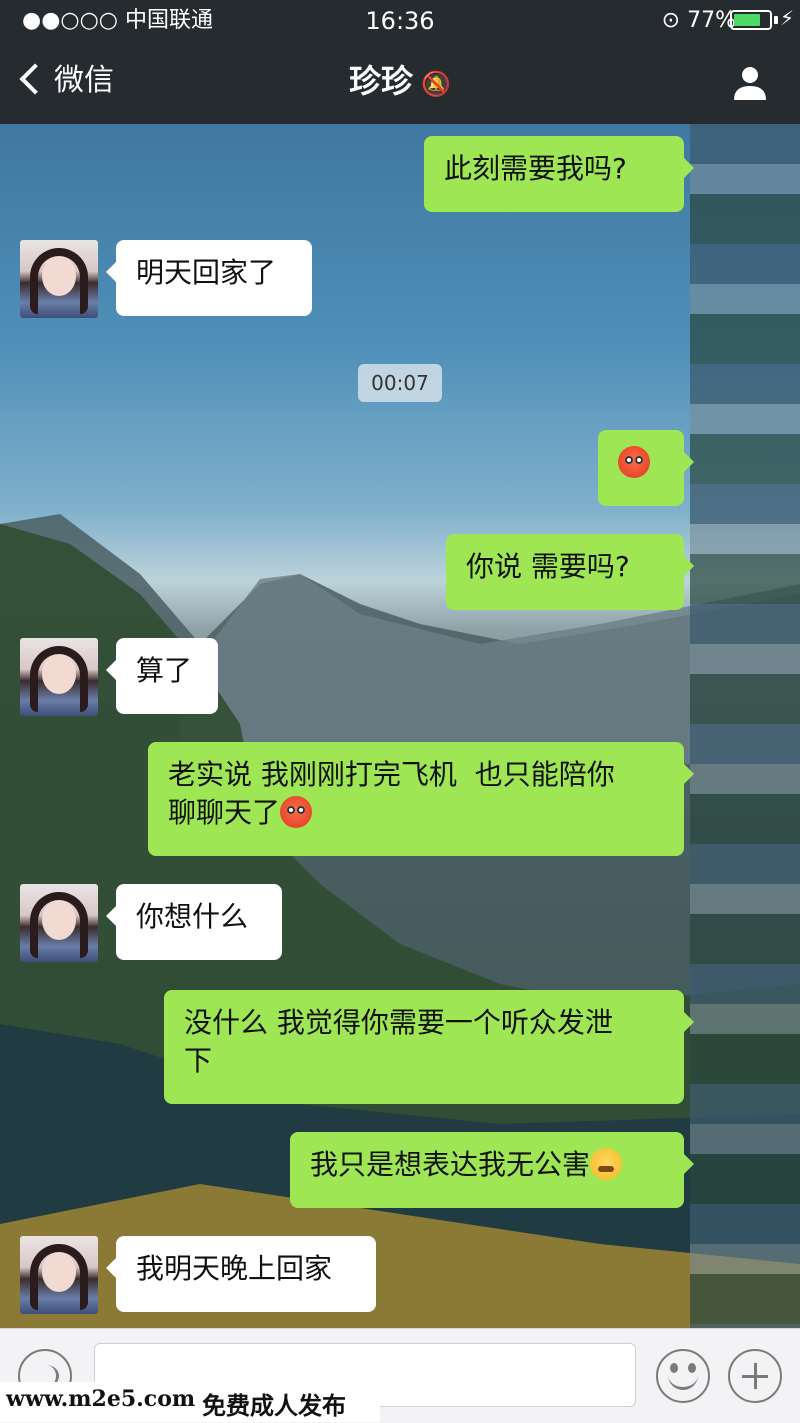  What do you see at coordinates (671, 20) in the screenshot?
I see `orientation-lock-icon: ⊙` at bounding box center [671, 20].